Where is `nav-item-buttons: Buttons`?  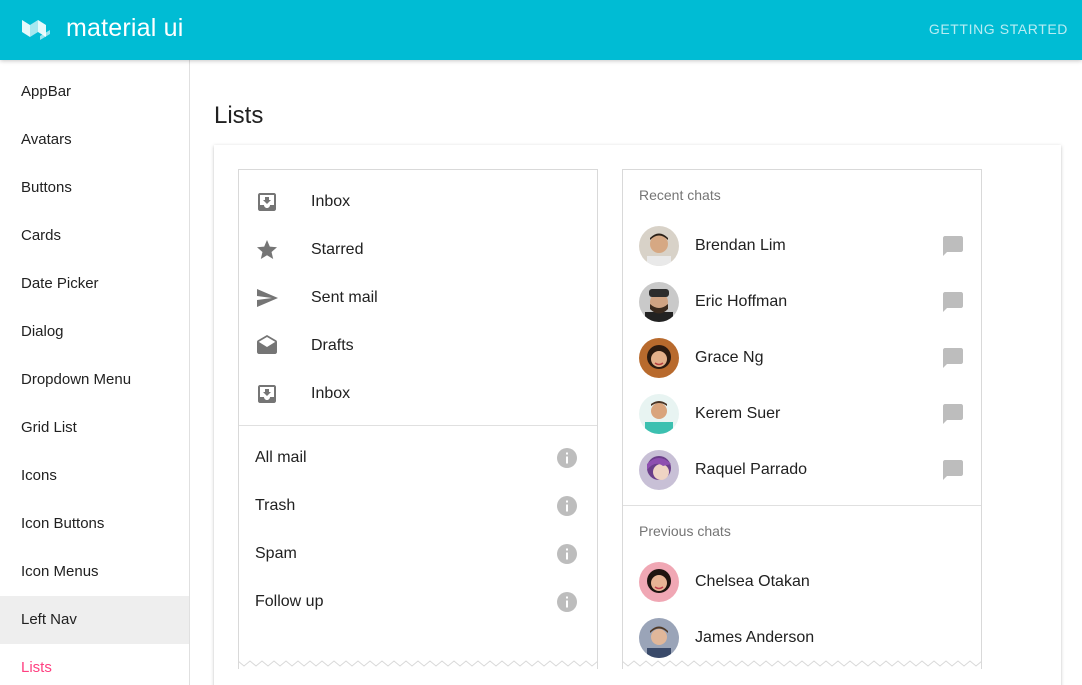
nav-item-buttons: Buttons is located at coordinates (94, 188).